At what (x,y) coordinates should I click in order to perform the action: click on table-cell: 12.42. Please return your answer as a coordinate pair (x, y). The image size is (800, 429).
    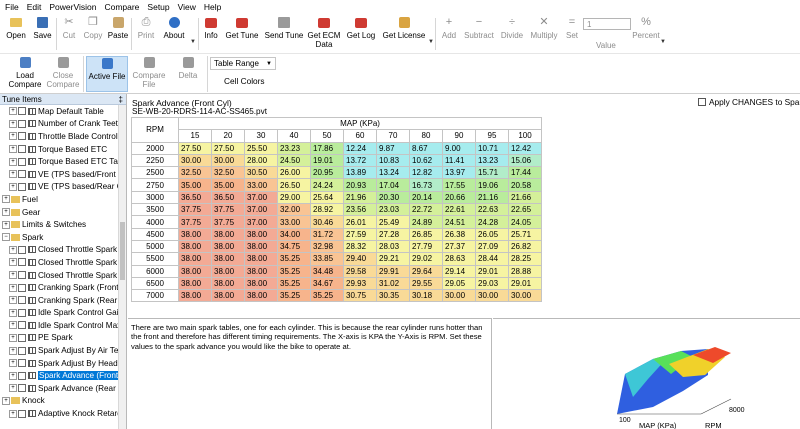
    Looking at the image, I should click on (525, 148).